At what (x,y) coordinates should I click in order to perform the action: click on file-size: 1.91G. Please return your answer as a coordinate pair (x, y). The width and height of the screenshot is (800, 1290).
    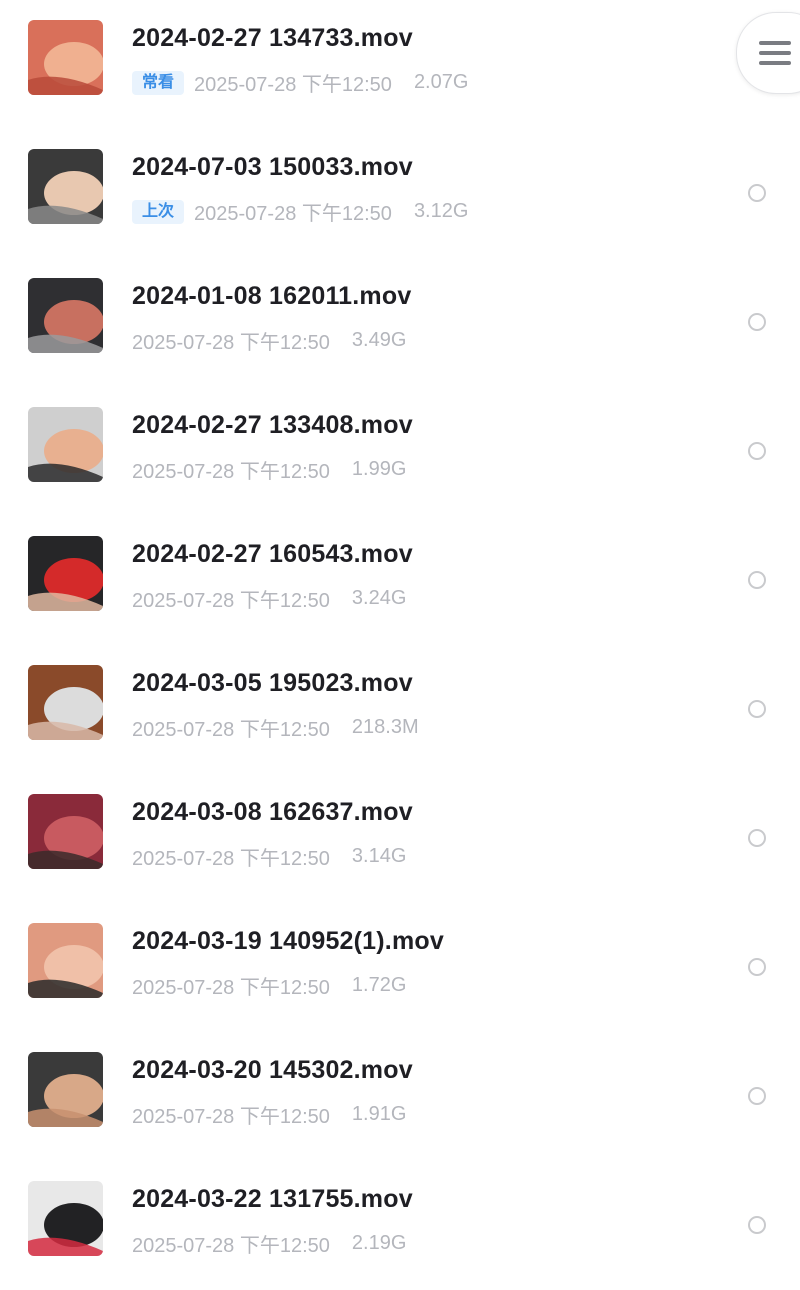
    Looking at the image, I should click on (379, 1114).